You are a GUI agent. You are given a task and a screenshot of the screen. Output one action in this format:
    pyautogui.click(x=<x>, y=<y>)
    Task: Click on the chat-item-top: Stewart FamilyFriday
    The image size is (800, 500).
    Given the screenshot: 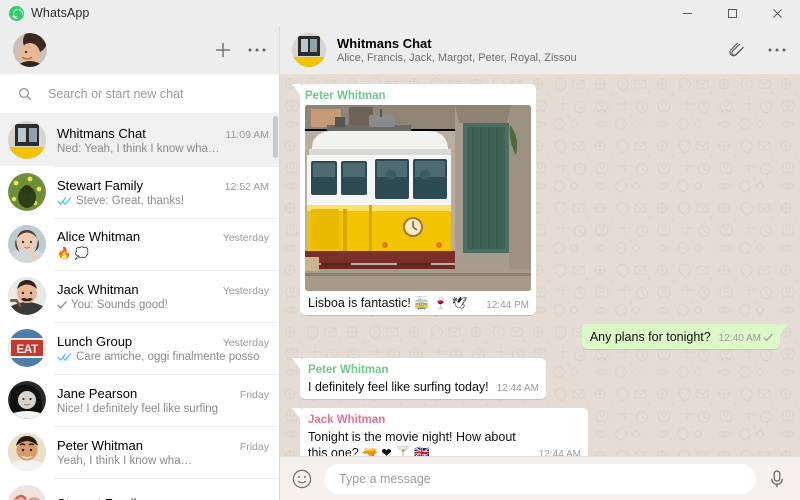 What is the action you would take?
    pyautogui.click(x=163, y=498)
    